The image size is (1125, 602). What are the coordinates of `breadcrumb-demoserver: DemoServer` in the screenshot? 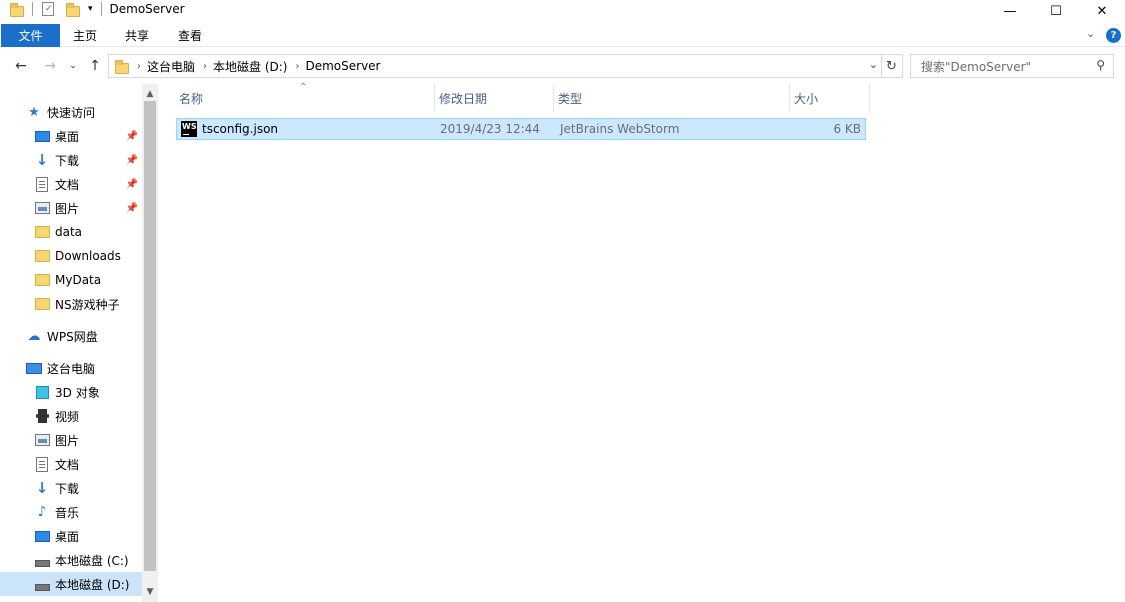 It's located at (342, 66).